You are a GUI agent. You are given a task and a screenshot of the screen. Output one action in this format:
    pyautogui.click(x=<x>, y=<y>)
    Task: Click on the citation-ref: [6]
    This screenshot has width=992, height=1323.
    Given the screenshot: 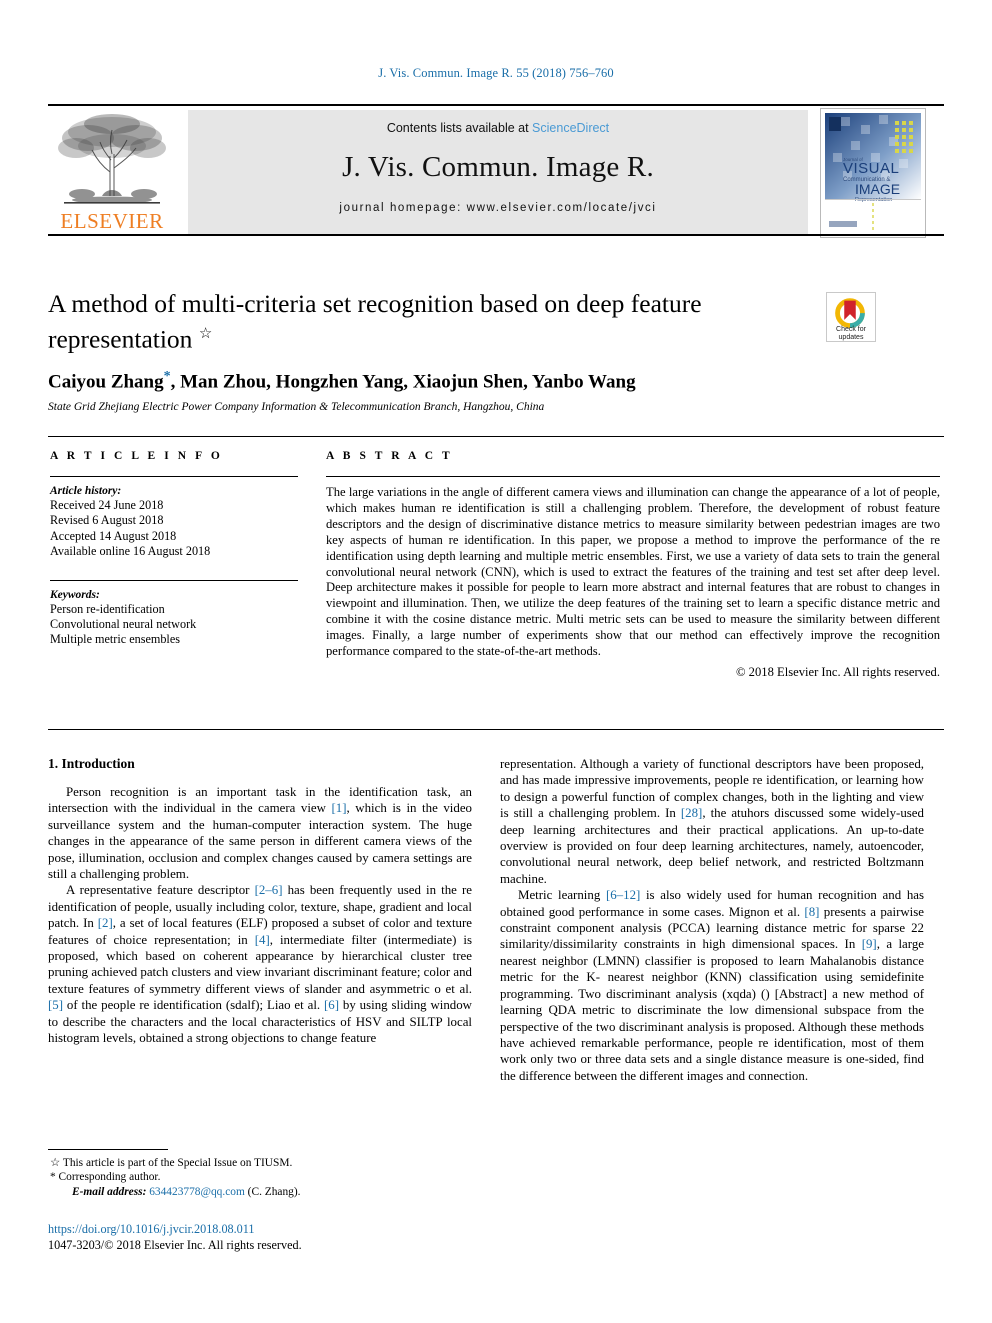 What is the action you would take?
    pyautogui.click(x=331, y=1005)
    